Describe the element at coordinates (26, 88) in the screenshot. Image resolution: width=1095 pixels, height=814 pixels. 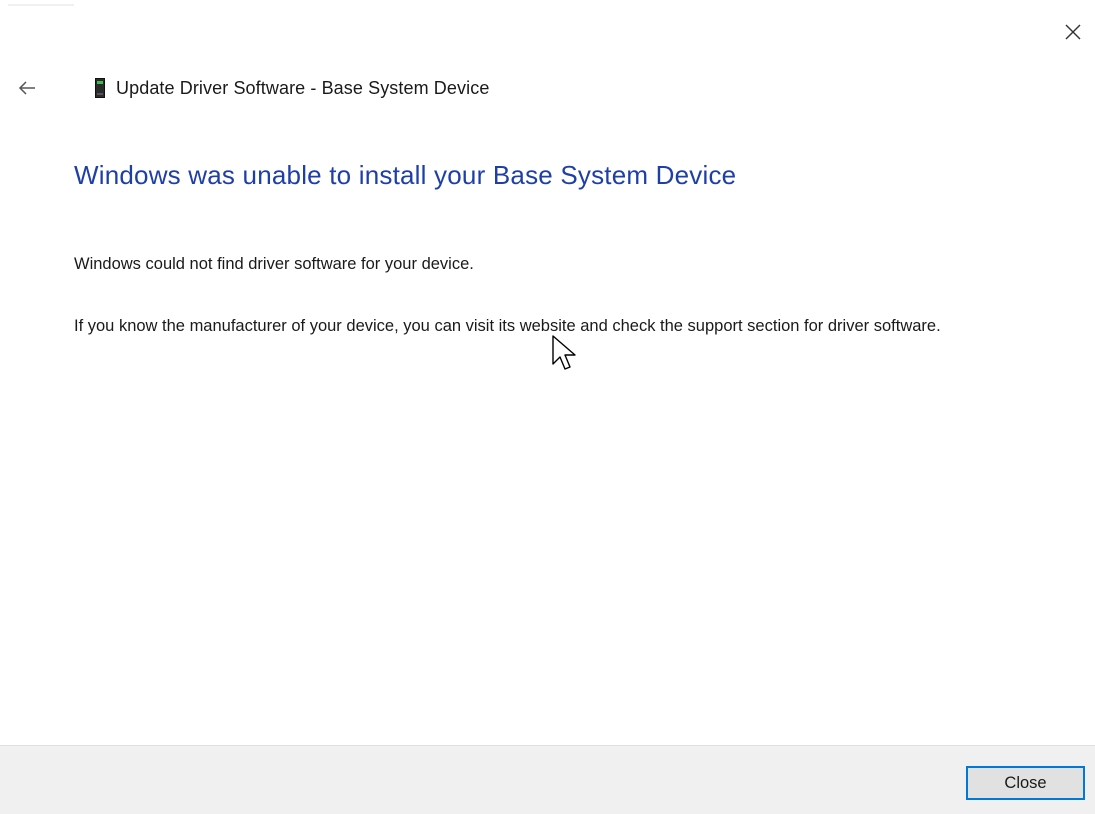
I see `back-arrow-icon` at that location.